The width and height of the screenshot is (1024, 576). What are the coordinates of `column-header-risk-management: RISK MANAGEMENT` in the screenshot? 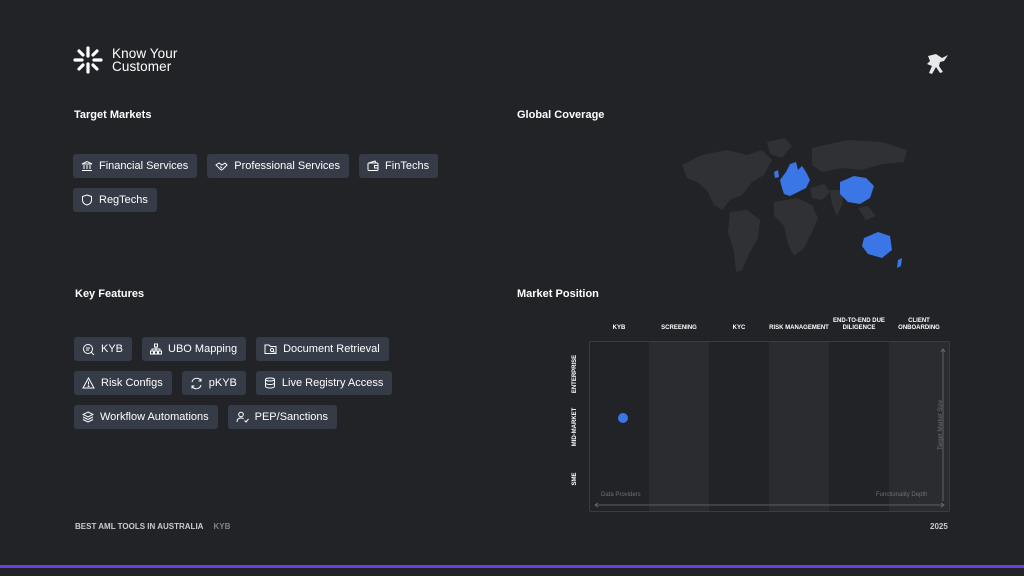 It's located at (799, 328).